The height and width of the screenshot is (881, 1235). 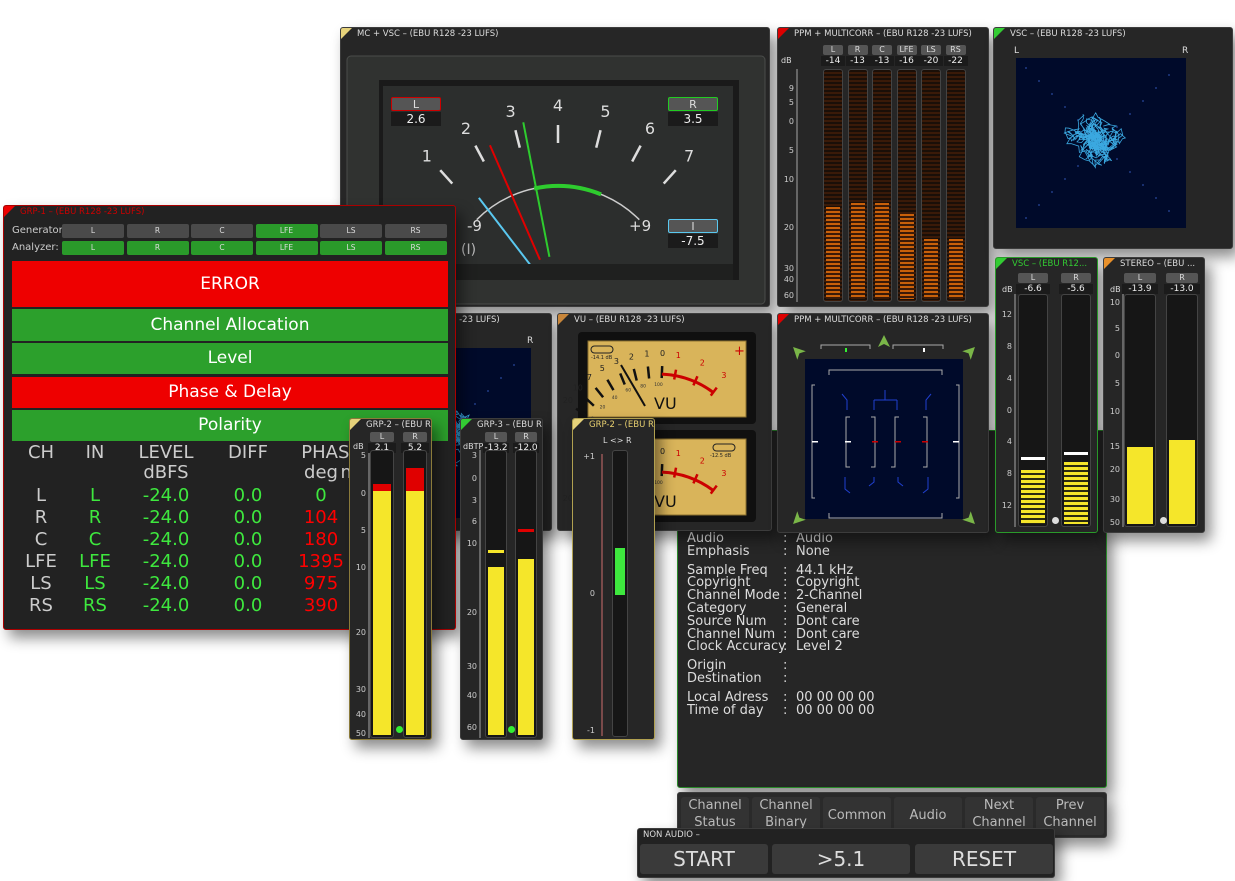 I want to click on analyzer-channel-button: LS, so click(x=351, y=248).